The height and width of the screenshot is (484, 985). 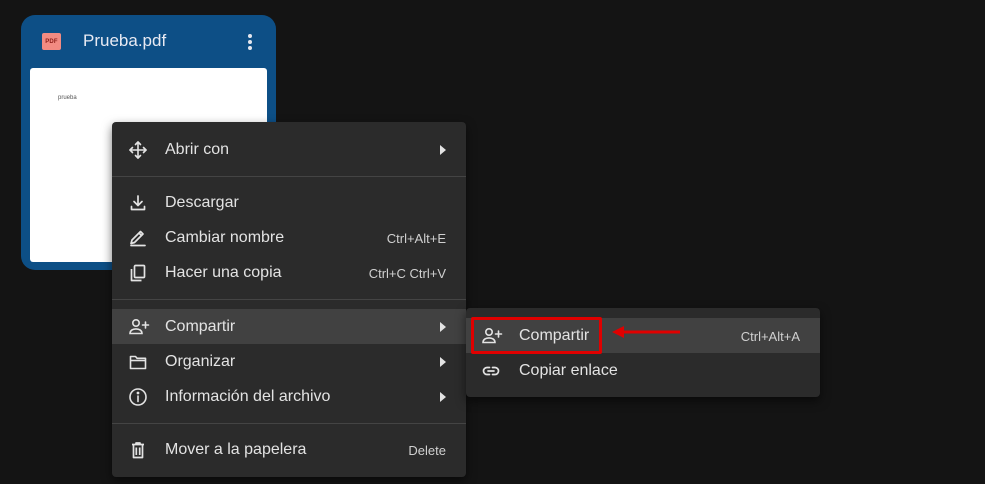 I want to click on submenu-item-copiar-enlace: Copiar enlace, so click(x=643, y=370).